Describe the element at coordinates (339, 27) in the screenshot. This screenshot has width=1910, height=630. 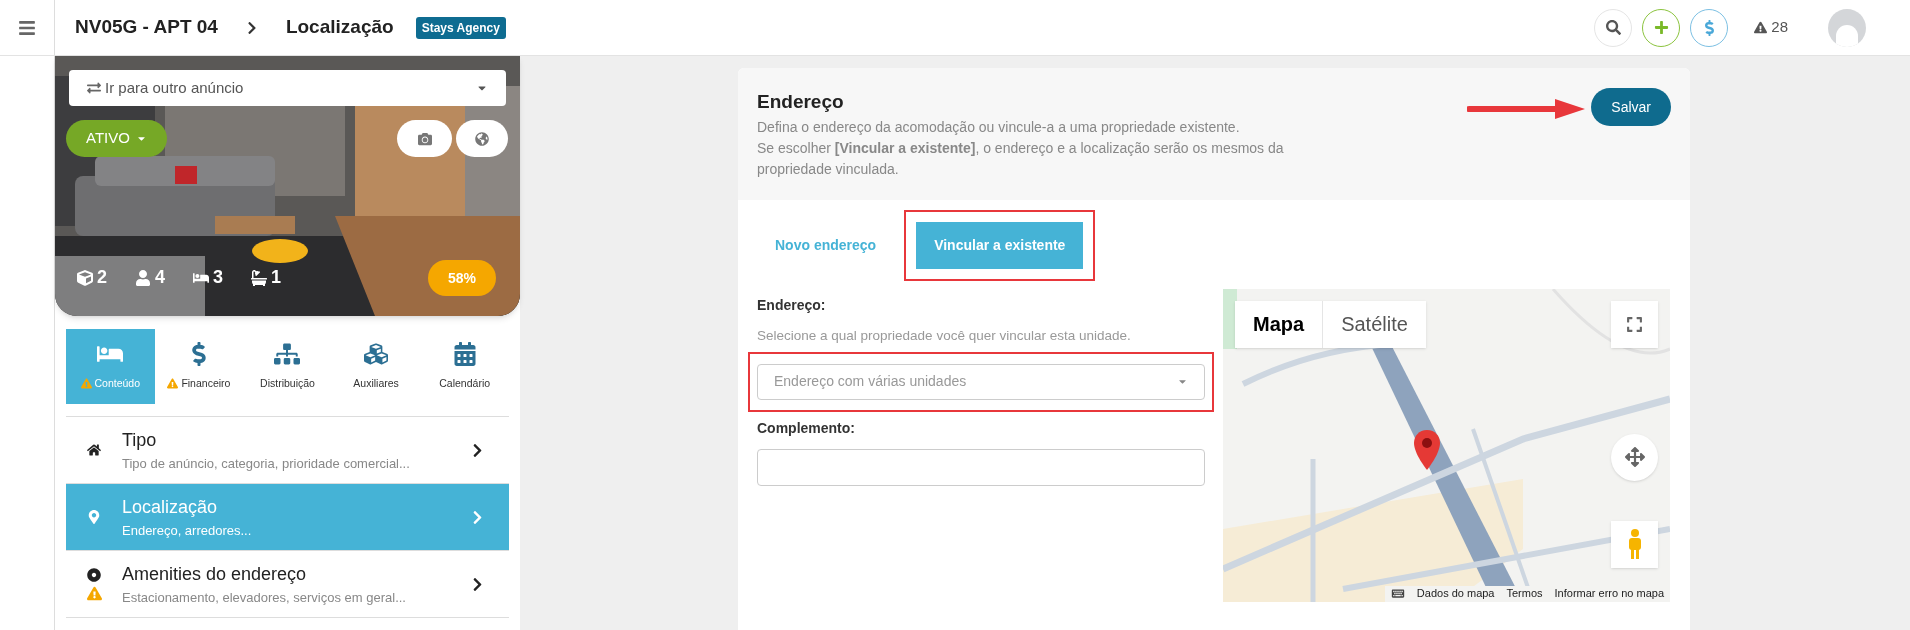
I see `breadcrumb-text: Localização` at that location.